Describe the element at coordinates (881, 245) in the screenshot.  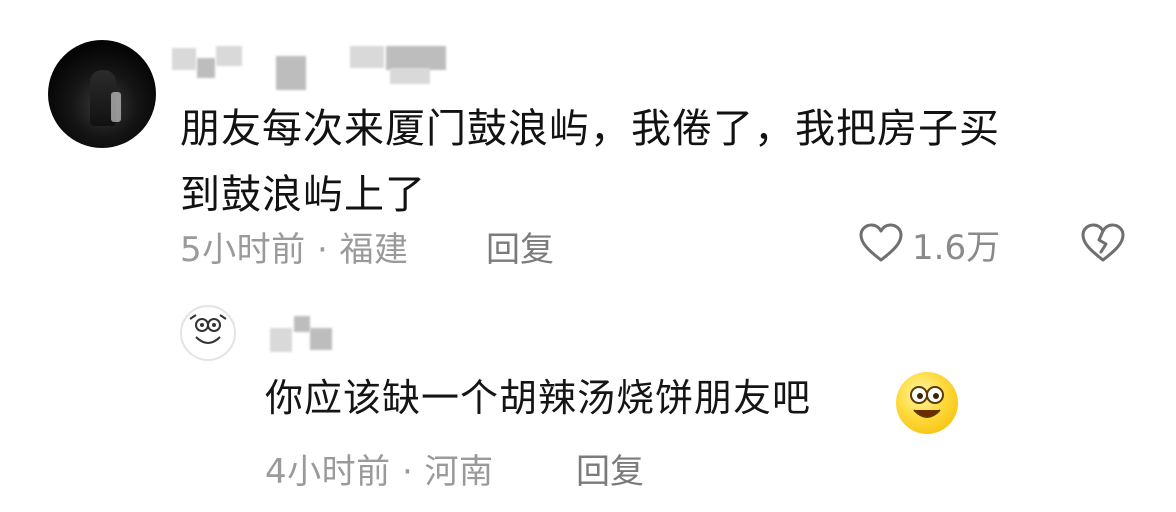
I see `heart-icon` at that location.